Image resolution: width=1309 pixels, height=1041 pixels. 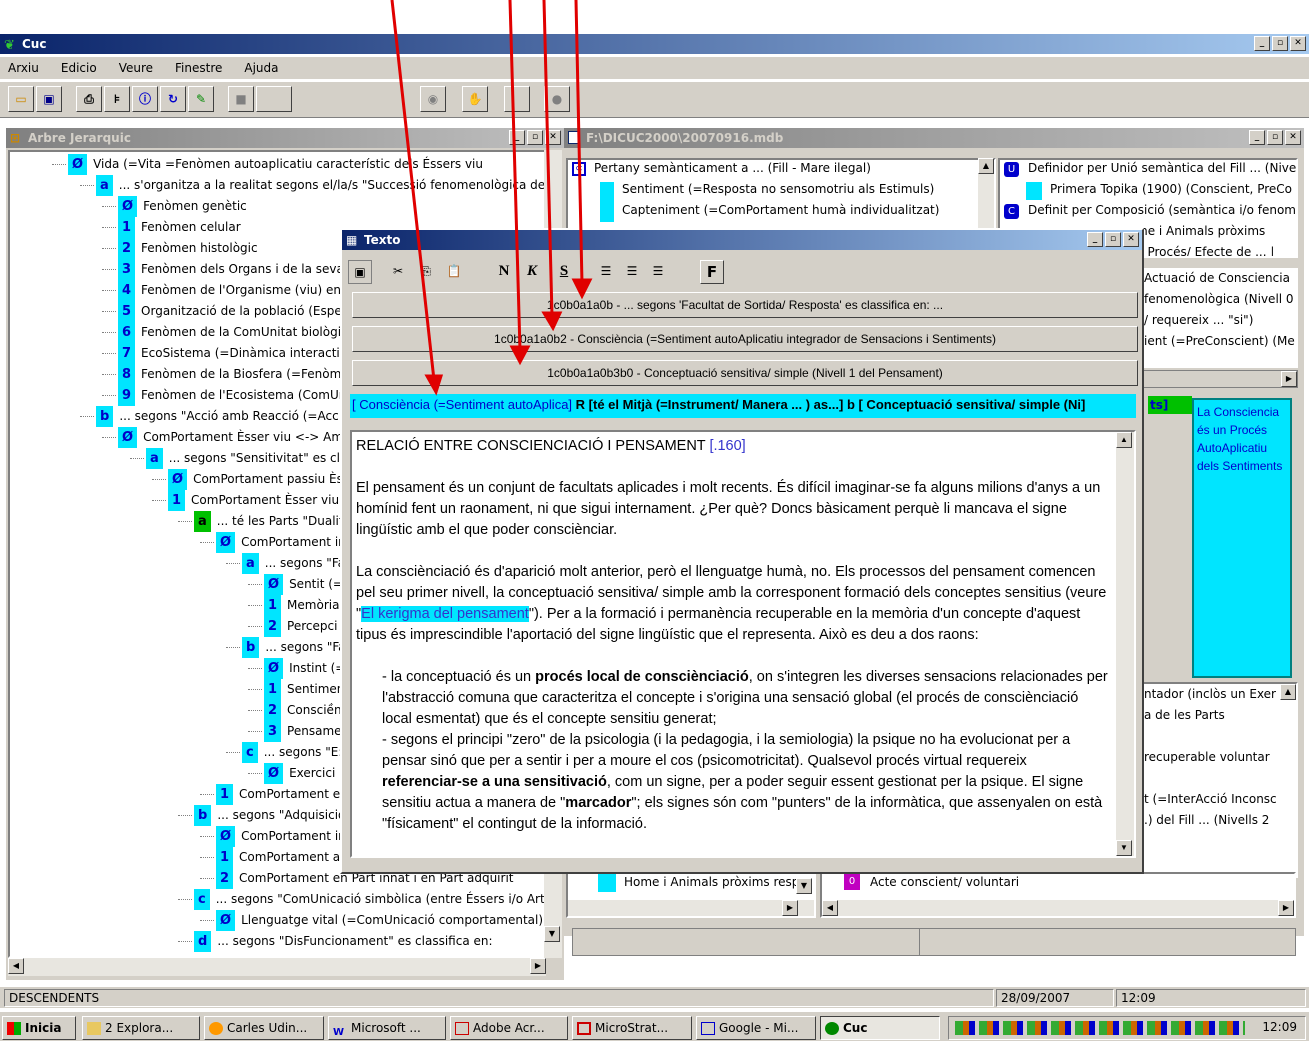 What do you see at coordinates (217, 416) in the screenshot?
I see `tree-node: b ... segons "Acció amb Reacció (=Acc` at bounding box center [217, 416].